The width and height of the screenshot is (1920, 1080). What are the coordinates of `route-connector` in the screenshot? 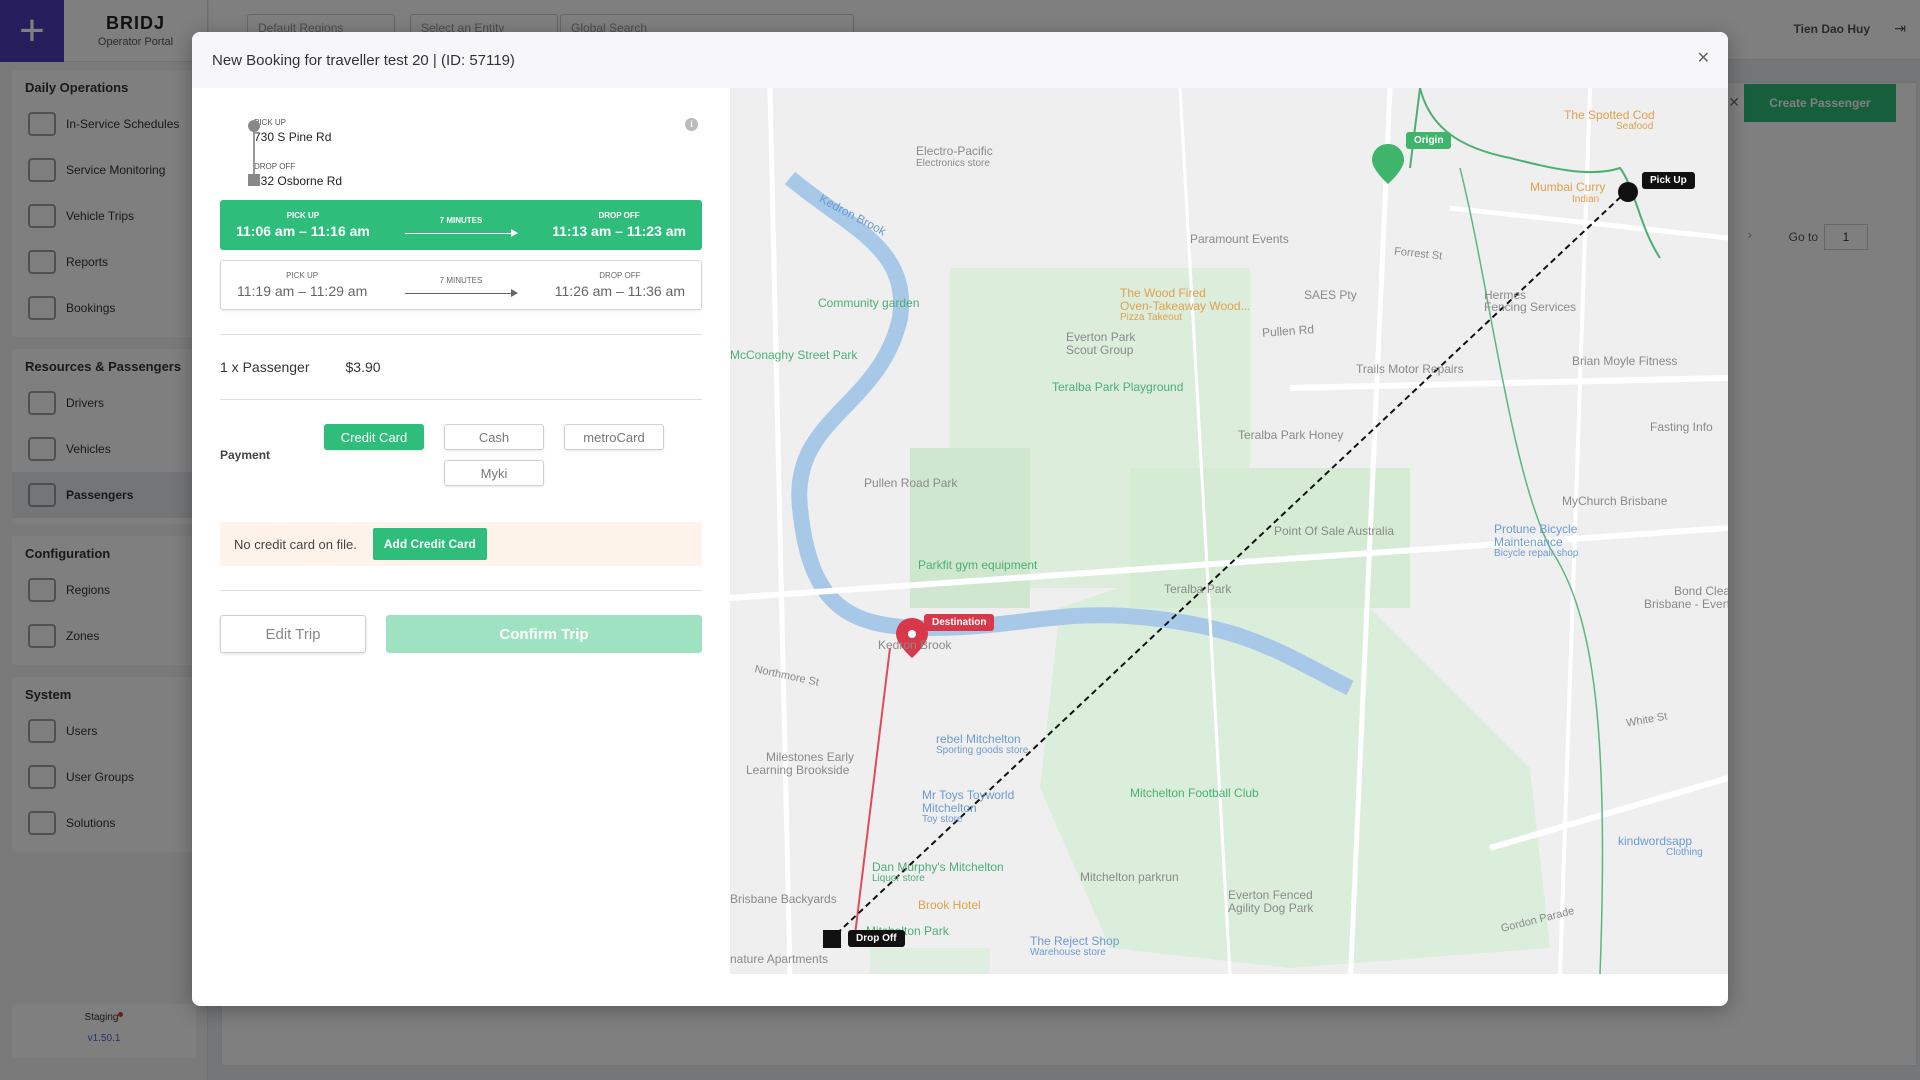 It's located at (254, 152).